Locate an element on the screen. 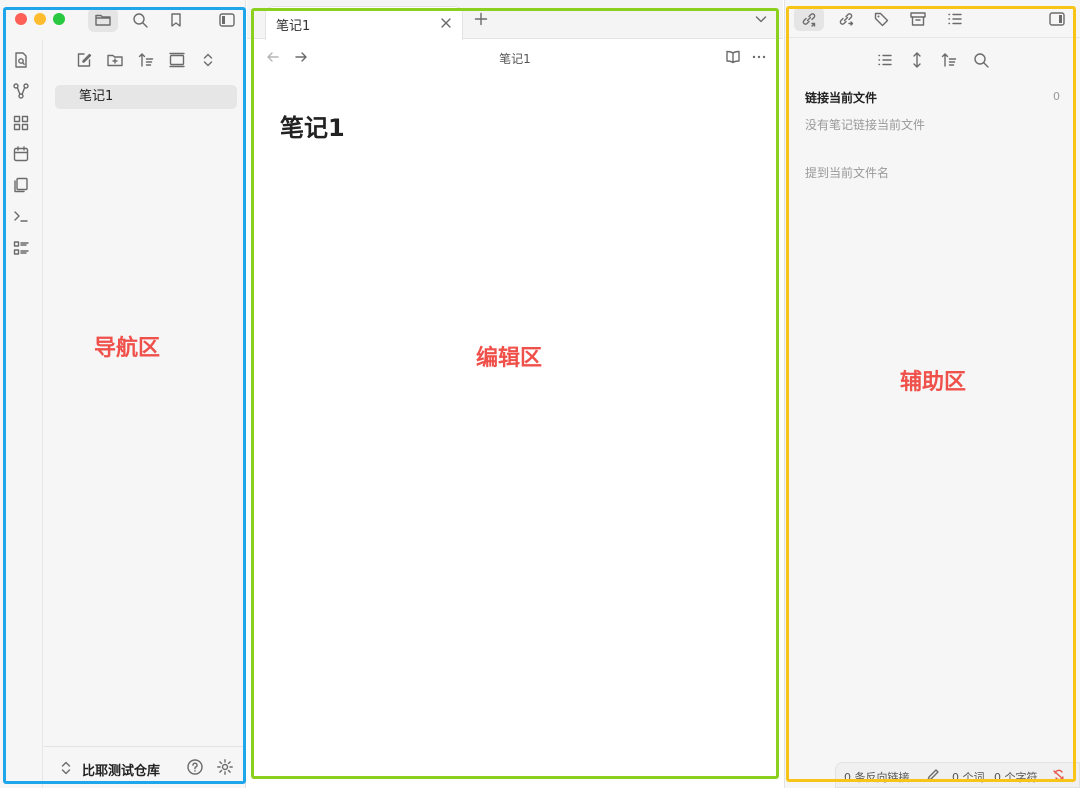 The height and width of the screenshot is (788, 1080). tab-bookmarks is located at coordinates (176, 20).